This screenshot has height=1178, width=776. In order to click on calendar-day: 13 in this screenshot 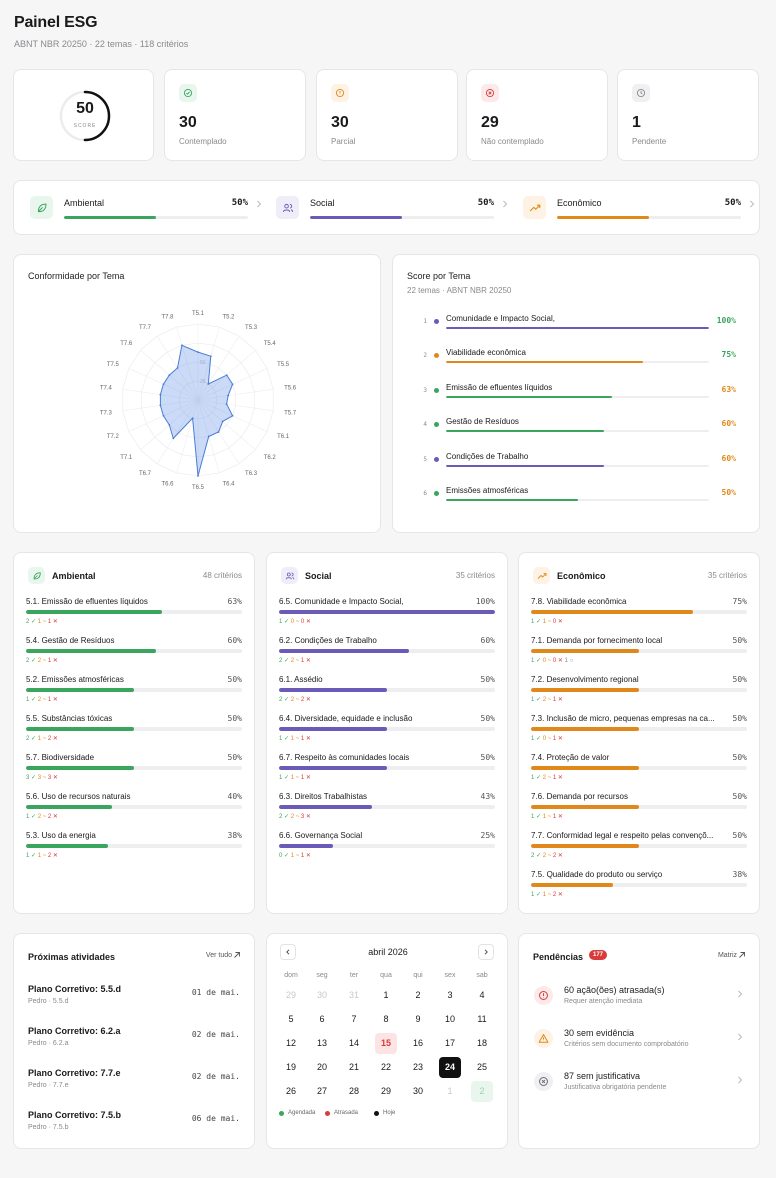, I will do `click(322, 1043)`.